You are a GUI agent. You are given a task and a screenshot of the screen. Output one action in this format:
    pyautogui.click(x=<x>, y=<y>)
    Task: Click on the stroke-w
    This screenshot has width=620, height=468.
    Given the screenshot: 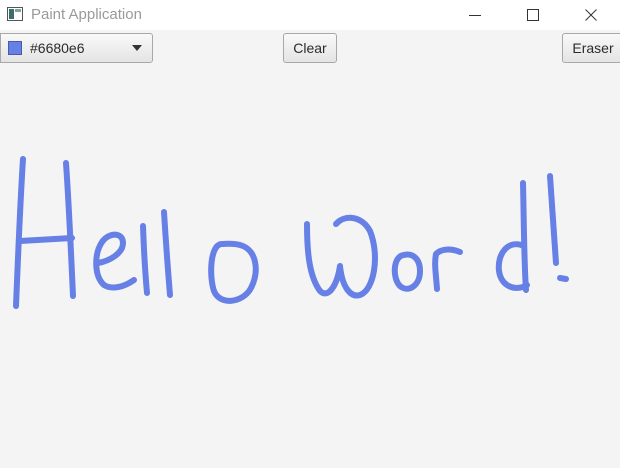 What is the action you would take?
    pyautogui.click(x=341, y=256)
    